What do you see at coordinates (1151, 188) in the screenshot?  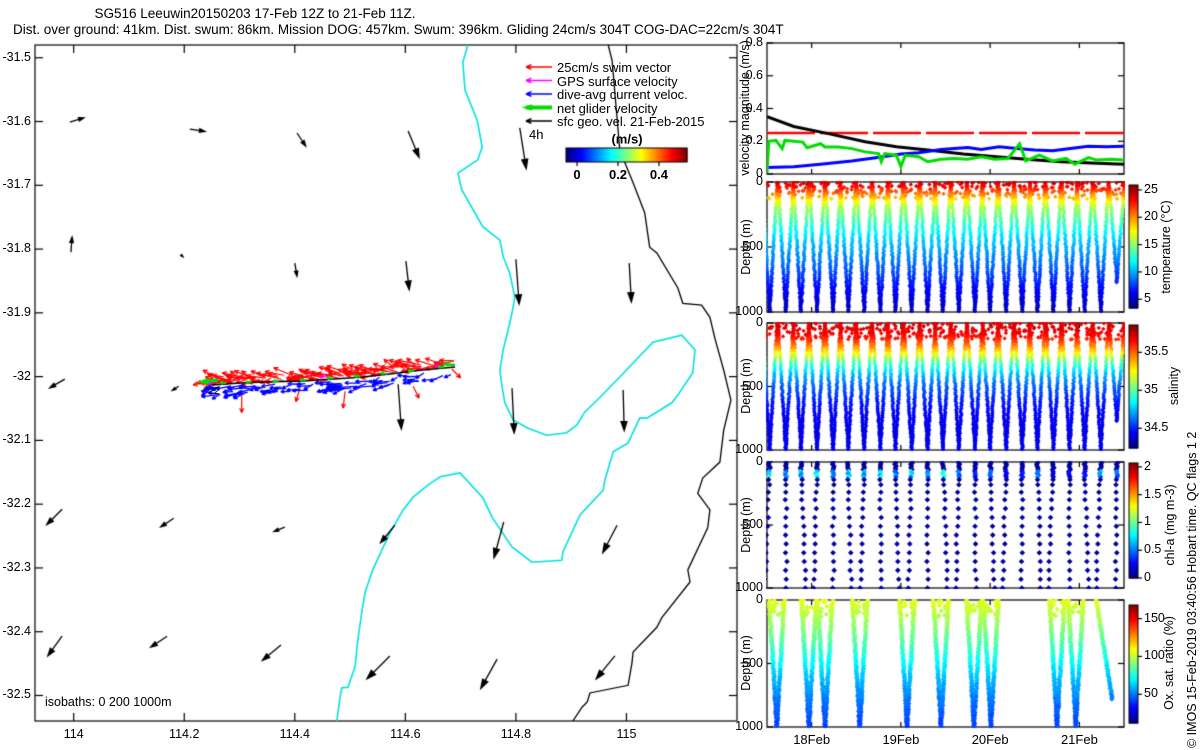 I see `temp-colorbar-tick-label: 25` at bounding box center [1151, 188].